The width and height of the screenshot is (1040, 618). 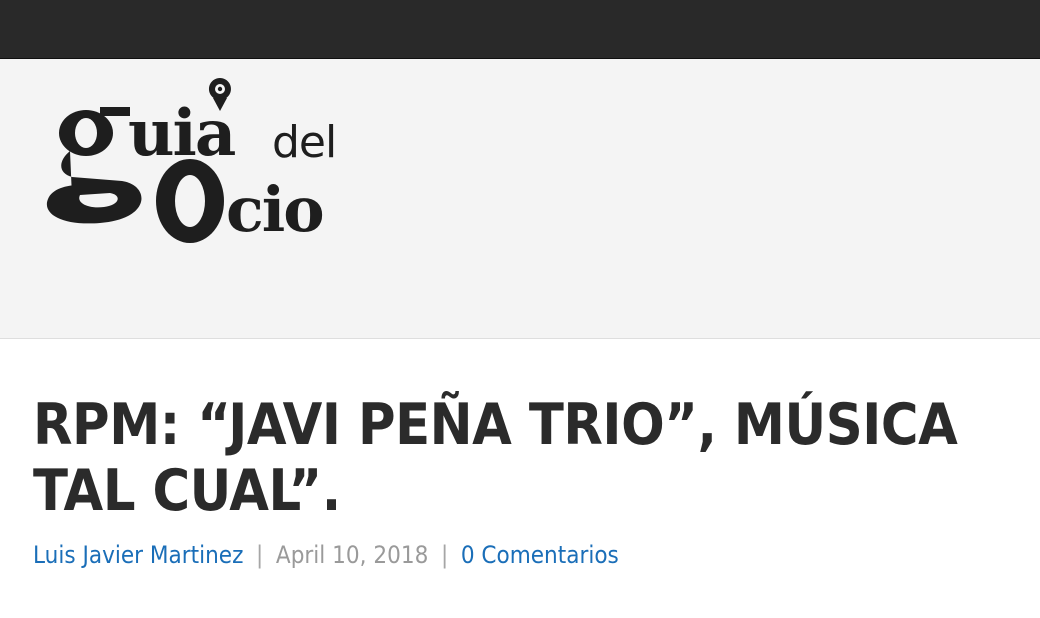 I want to click on author-link: Luis Javier Martinez, so click(x=138, y=555).